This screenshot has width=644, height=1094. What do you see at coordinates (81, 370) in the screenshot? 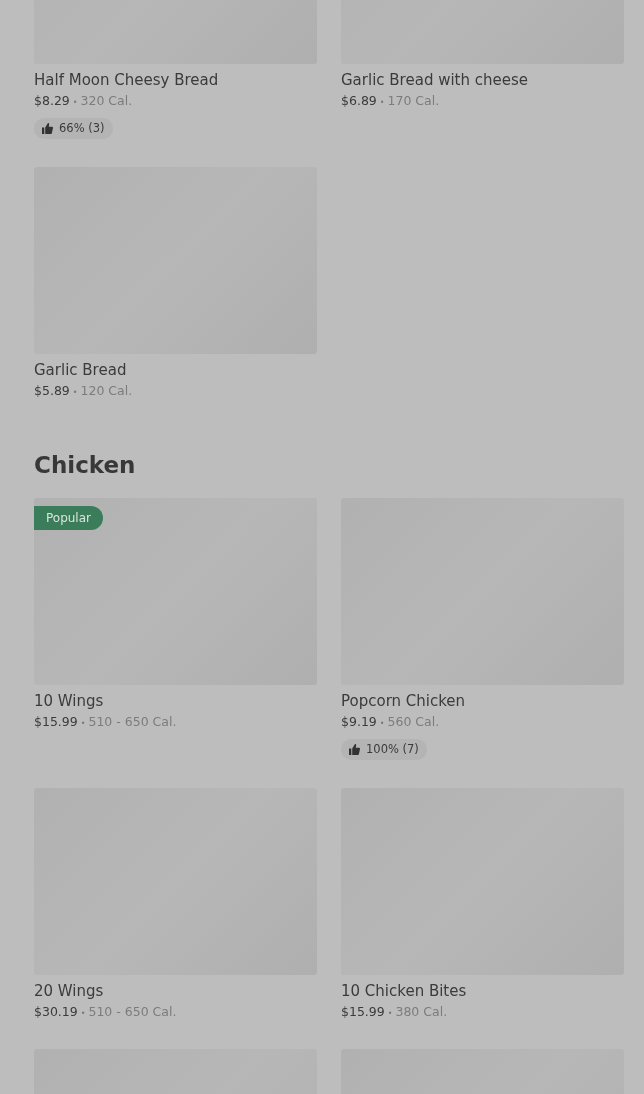
I see `item-name: Garlic Bread` at bounding box center [81, 370].